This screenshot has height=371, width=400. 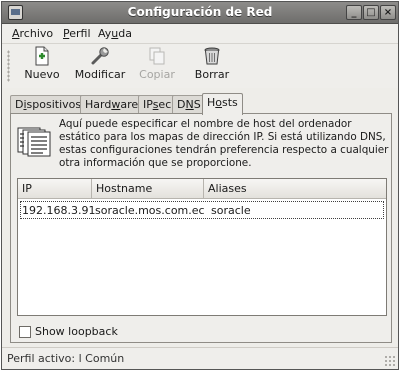 I want to click on copy-button: Copiar, so click(x=157, y=66).